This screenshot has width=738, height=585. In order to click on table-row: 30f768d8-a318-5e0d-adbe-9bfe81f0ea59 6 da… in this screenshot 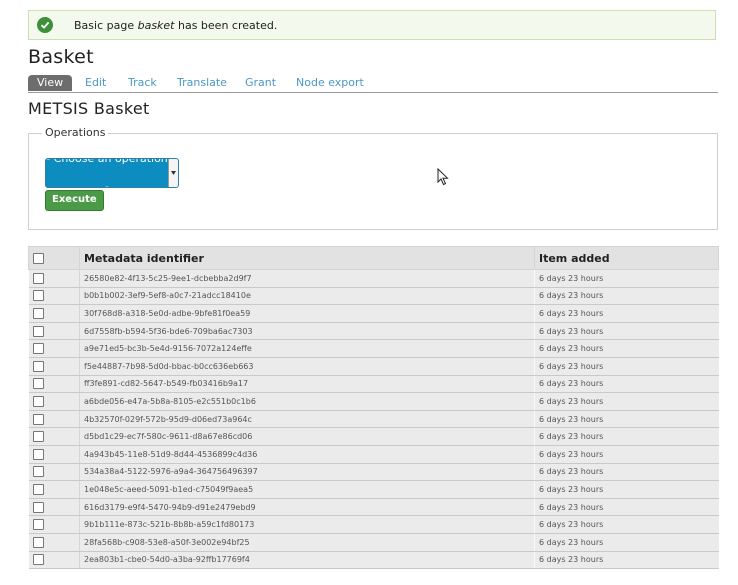, I will do `click(373, 313)`.